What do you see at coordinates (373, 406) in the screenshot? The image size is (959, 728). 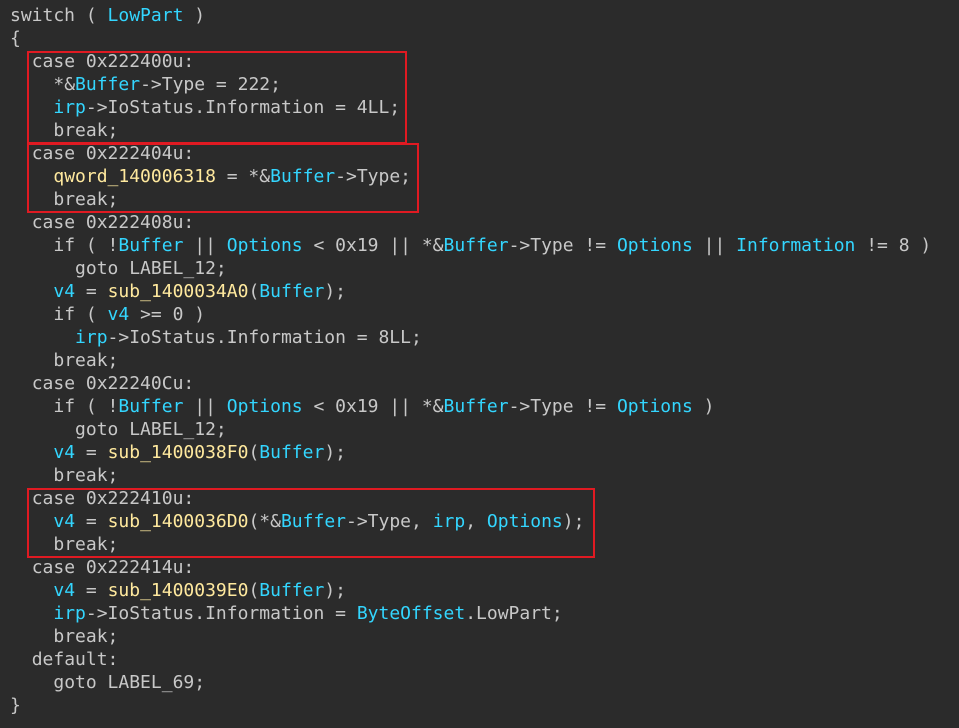 I see `code-text: < 0x19 || *&` at bounding box center [373, 406].